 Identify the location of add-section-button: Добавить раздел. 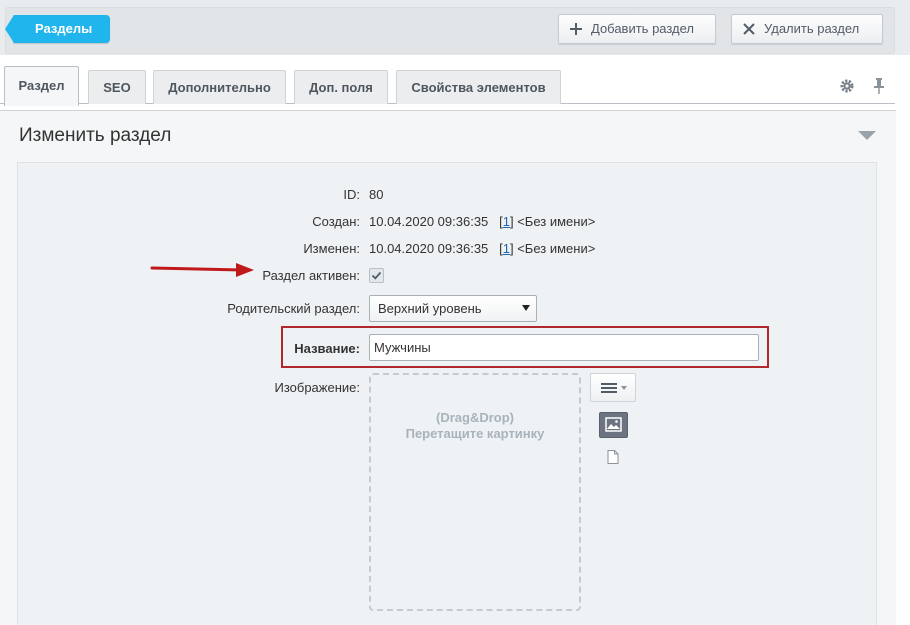
(637, 29).